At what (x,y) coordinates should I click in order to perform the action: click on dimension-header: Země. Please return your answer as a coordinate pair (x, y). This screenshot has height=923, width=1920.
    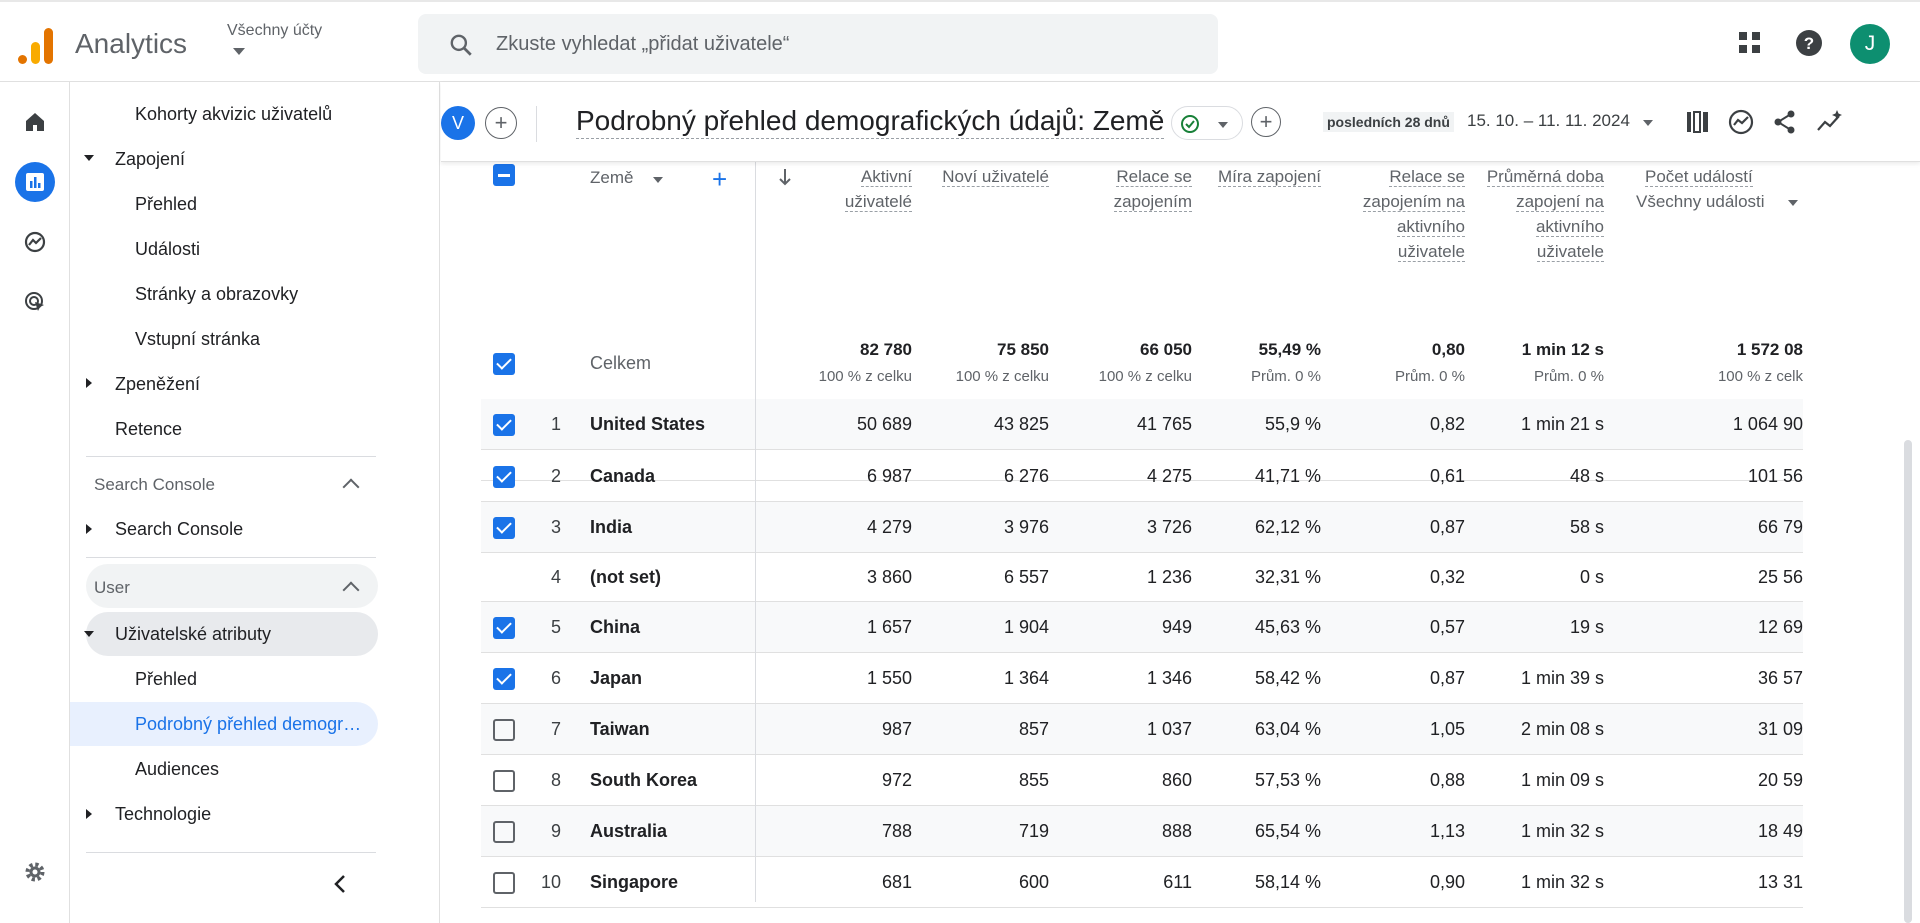
    Looking at the image, I should click on (611, 178).